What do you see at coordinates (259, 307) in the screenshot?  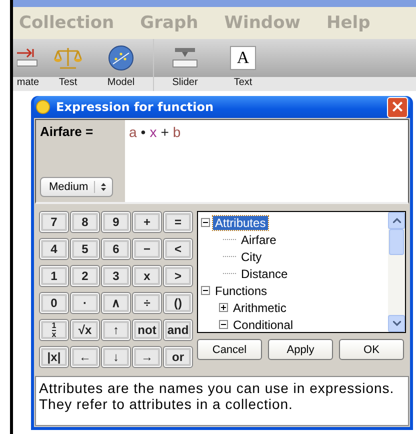 I see `tree-item: Arithmetic` at bounding box center [259, 307].